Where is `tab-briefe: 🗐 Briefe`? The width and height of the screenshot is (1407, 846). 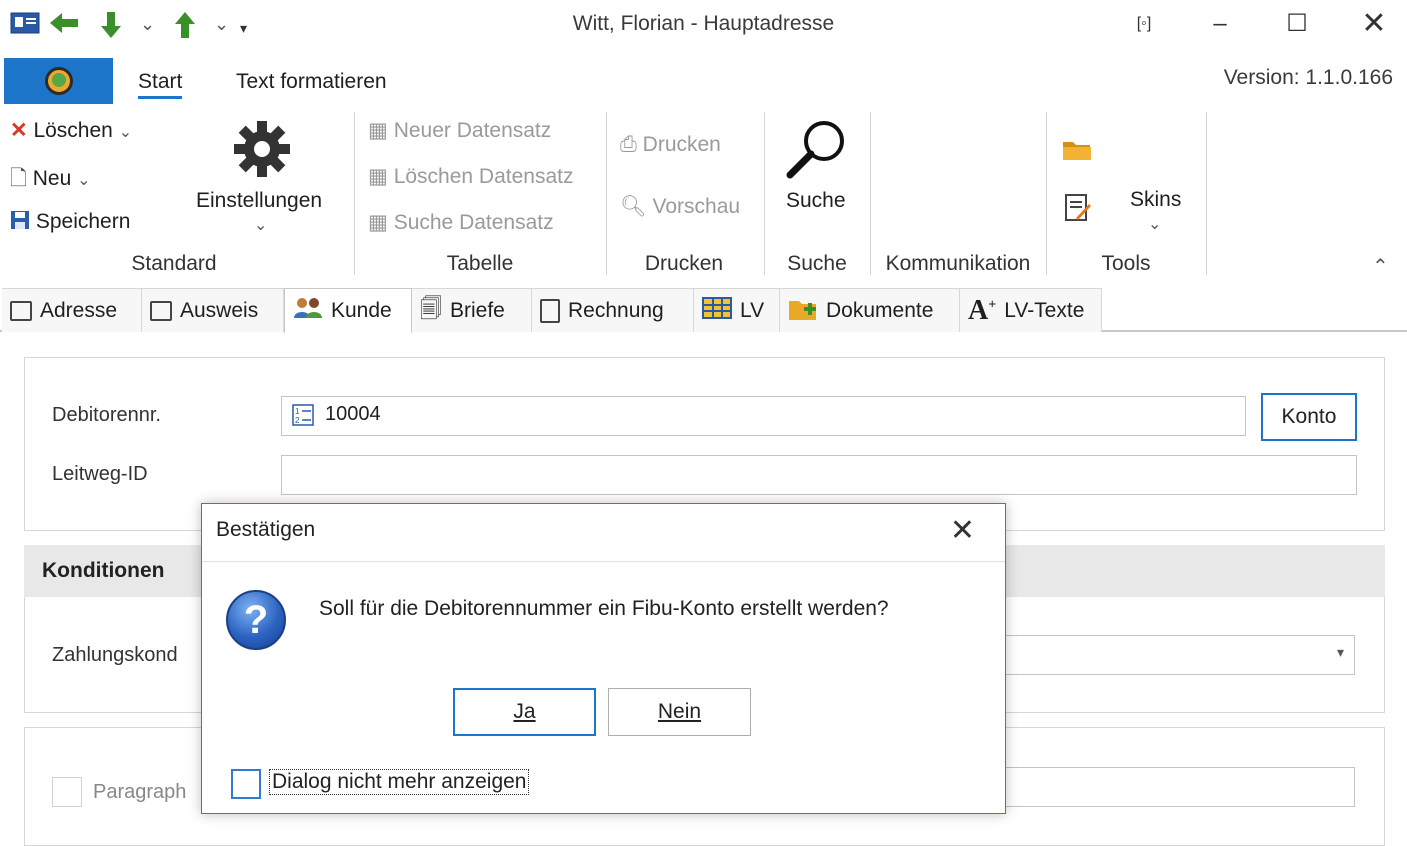 tab-briefe: 🗐 Briefe is located at coordinates (472, 310).